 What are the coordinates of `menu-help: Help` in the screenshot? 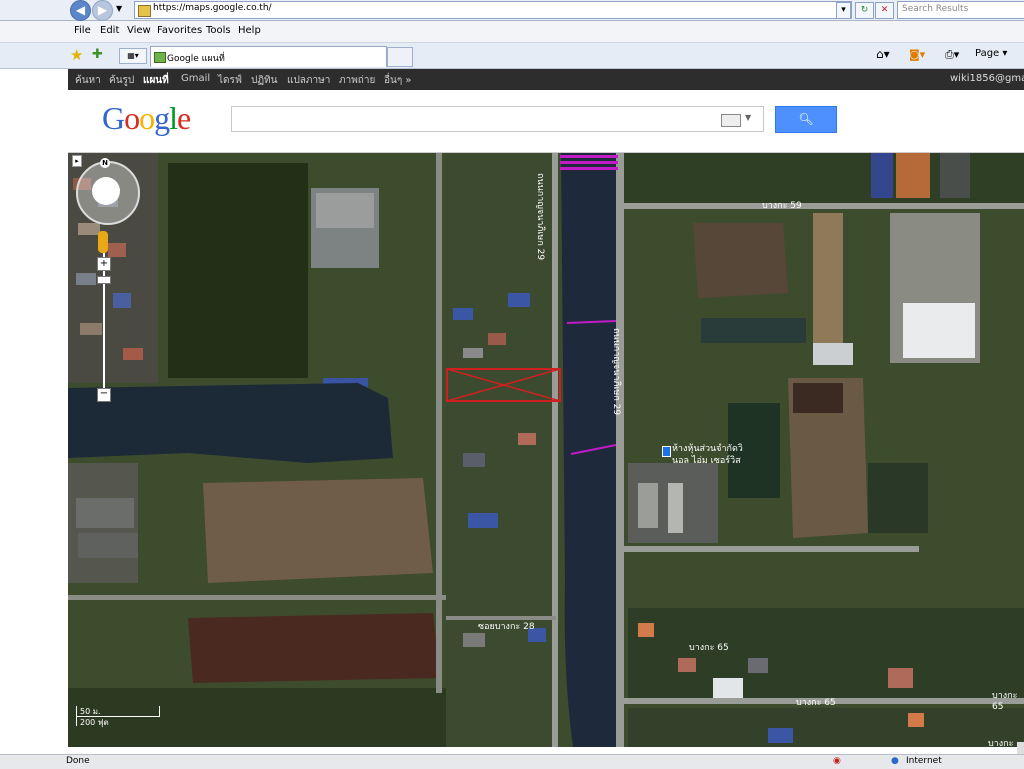 It's located at (249, 30).